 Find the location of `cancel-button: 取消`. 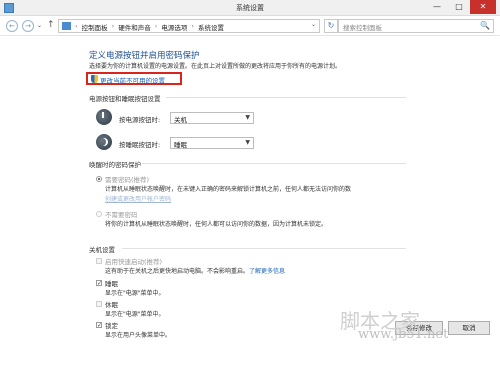

cancel-button: 取消 is located at coordinates (469, 328).